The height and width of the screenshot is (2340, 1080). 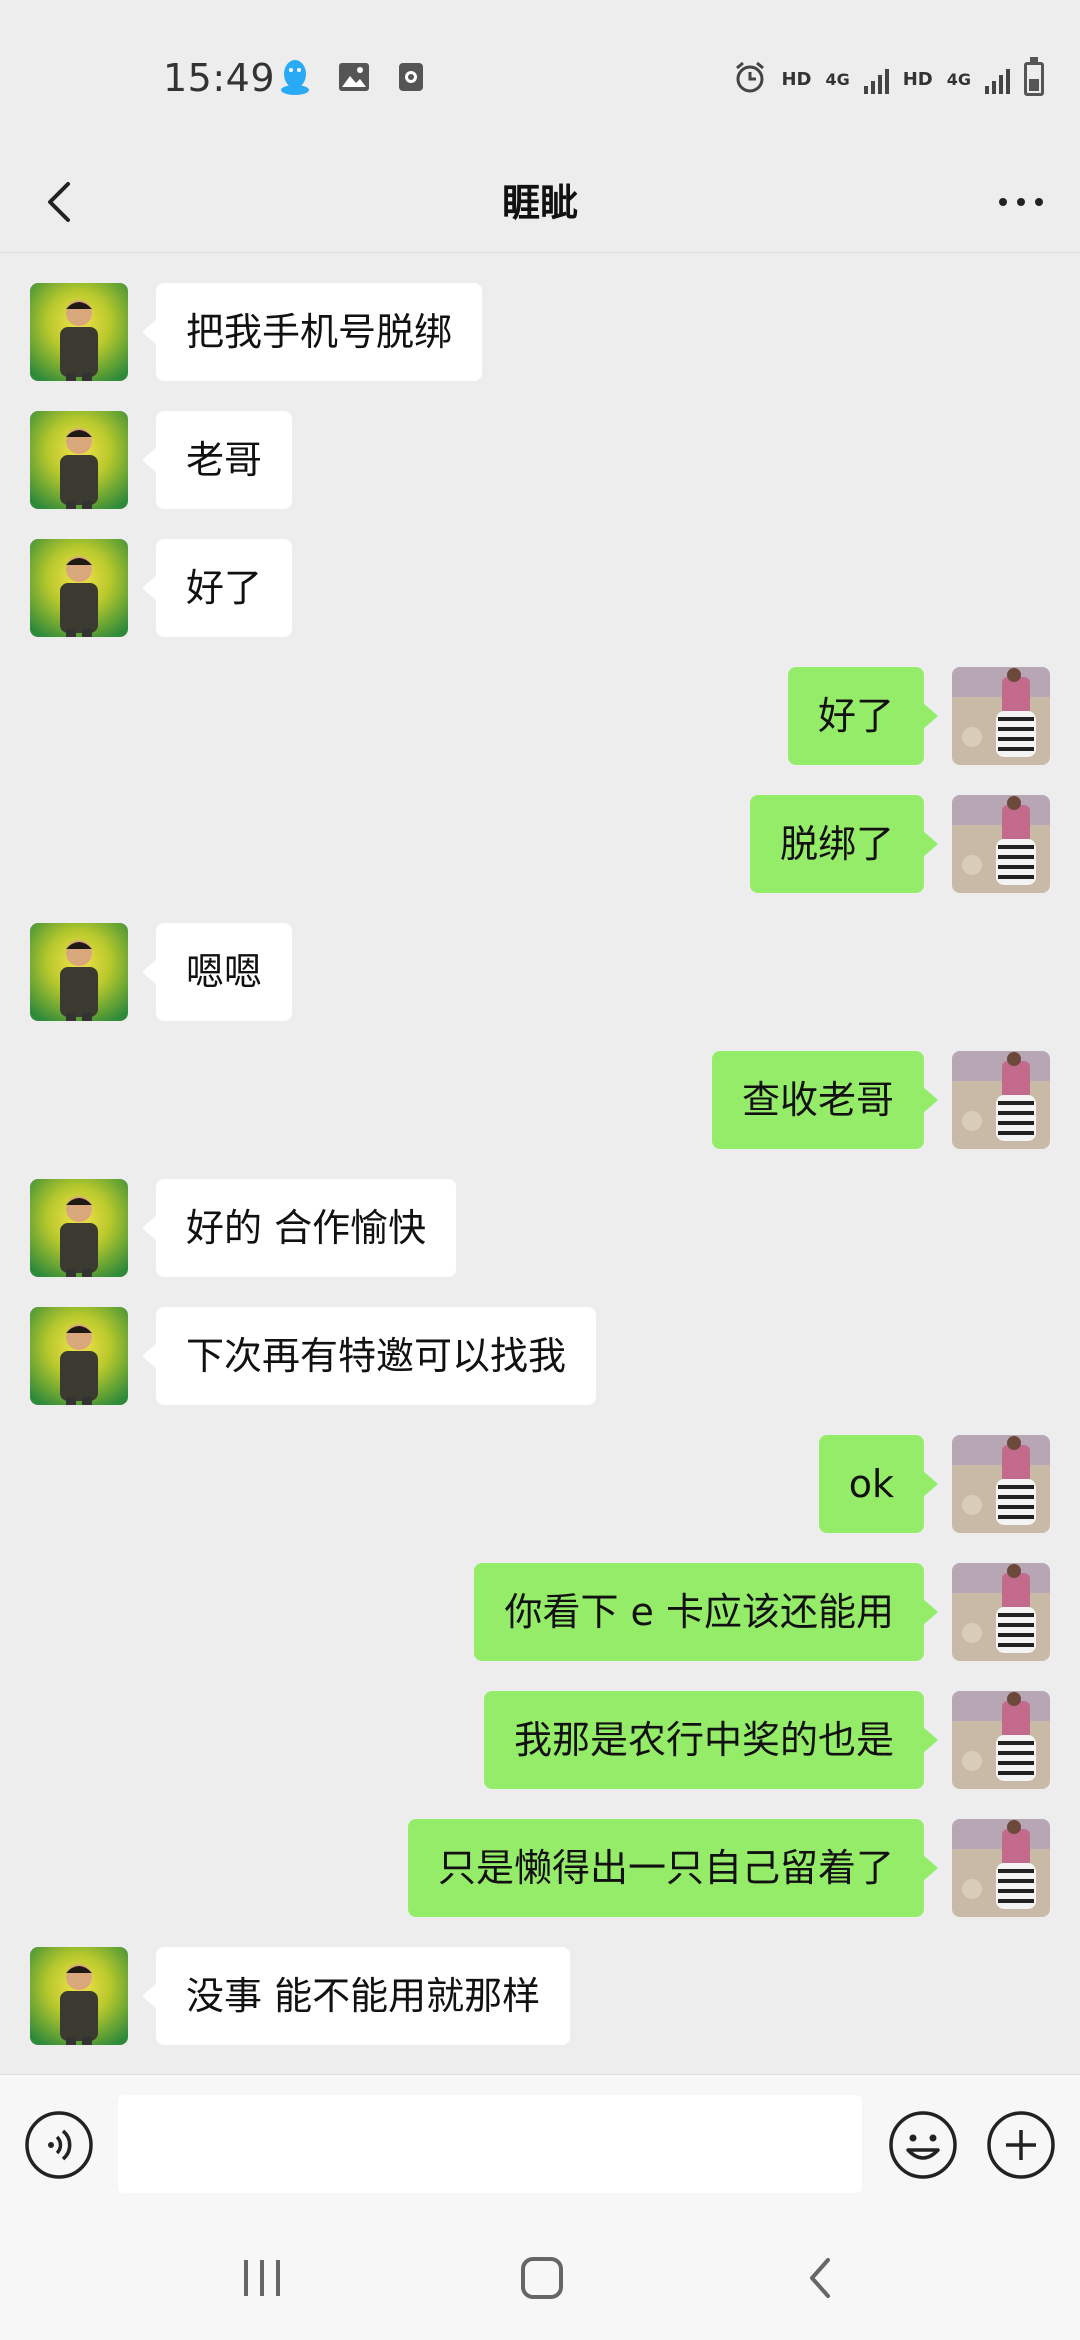 I want to click on system-nav-bar, so click(x=540, y=2277).